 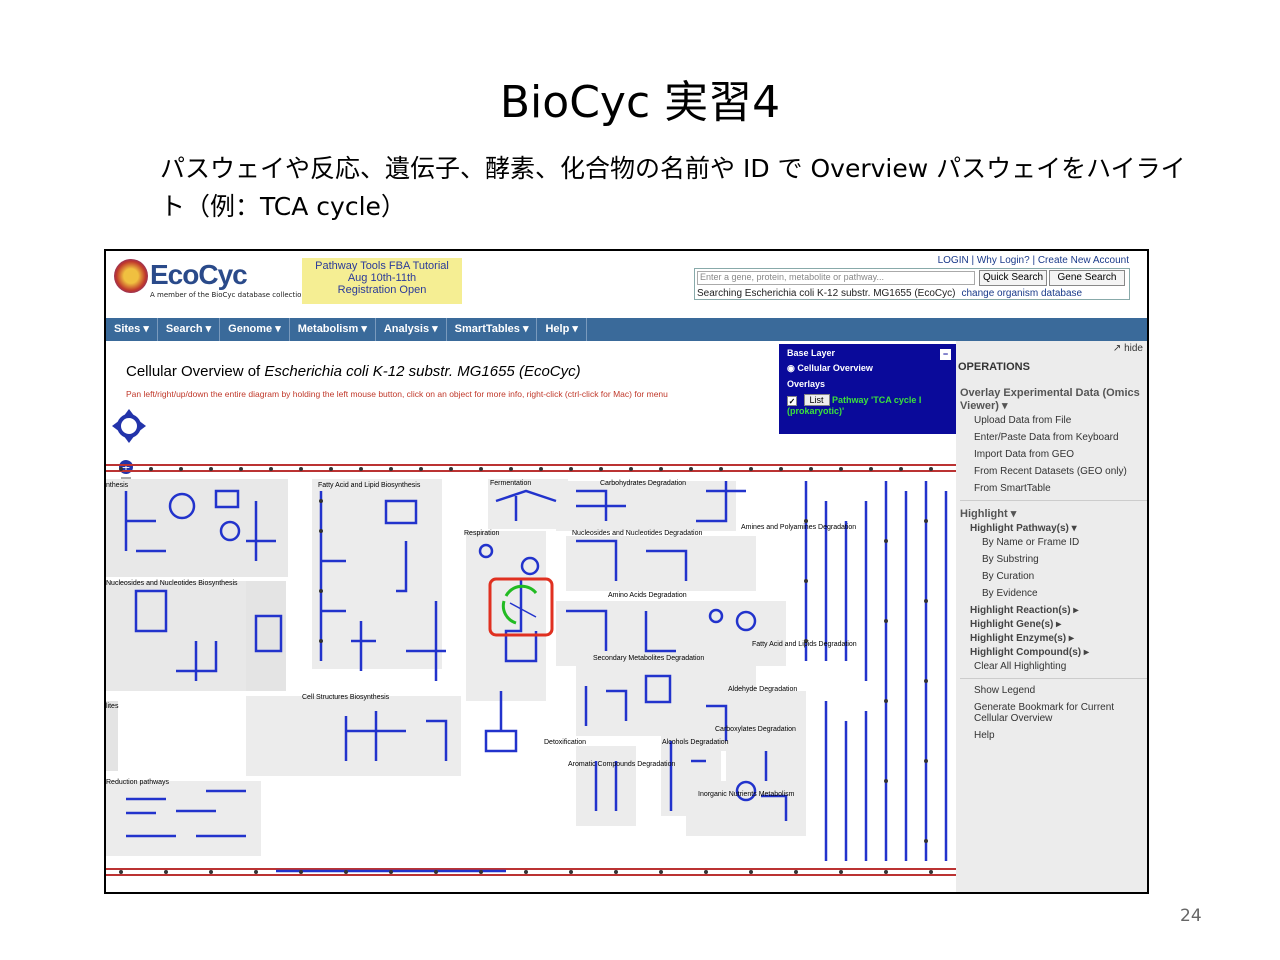 What do you see at coordinates (1053, 593) in the screenshot?
I see `by-evidence-item: By Evidence` at bounding box center [1053, 593].